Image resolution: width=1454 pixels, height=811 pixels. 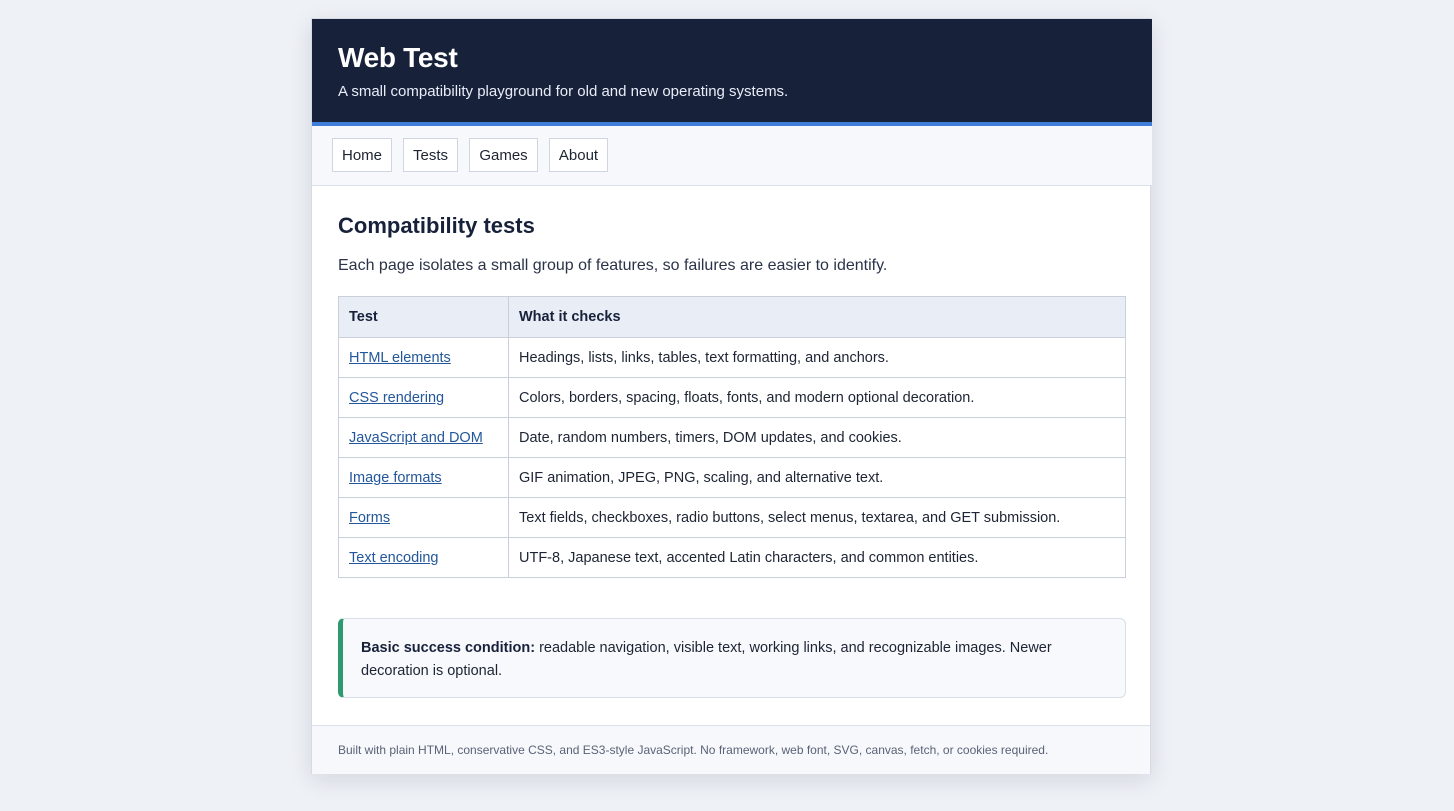 I want to click on test-link-javascript-dom: JavaScript and DOM, so click(x=416, y=438).